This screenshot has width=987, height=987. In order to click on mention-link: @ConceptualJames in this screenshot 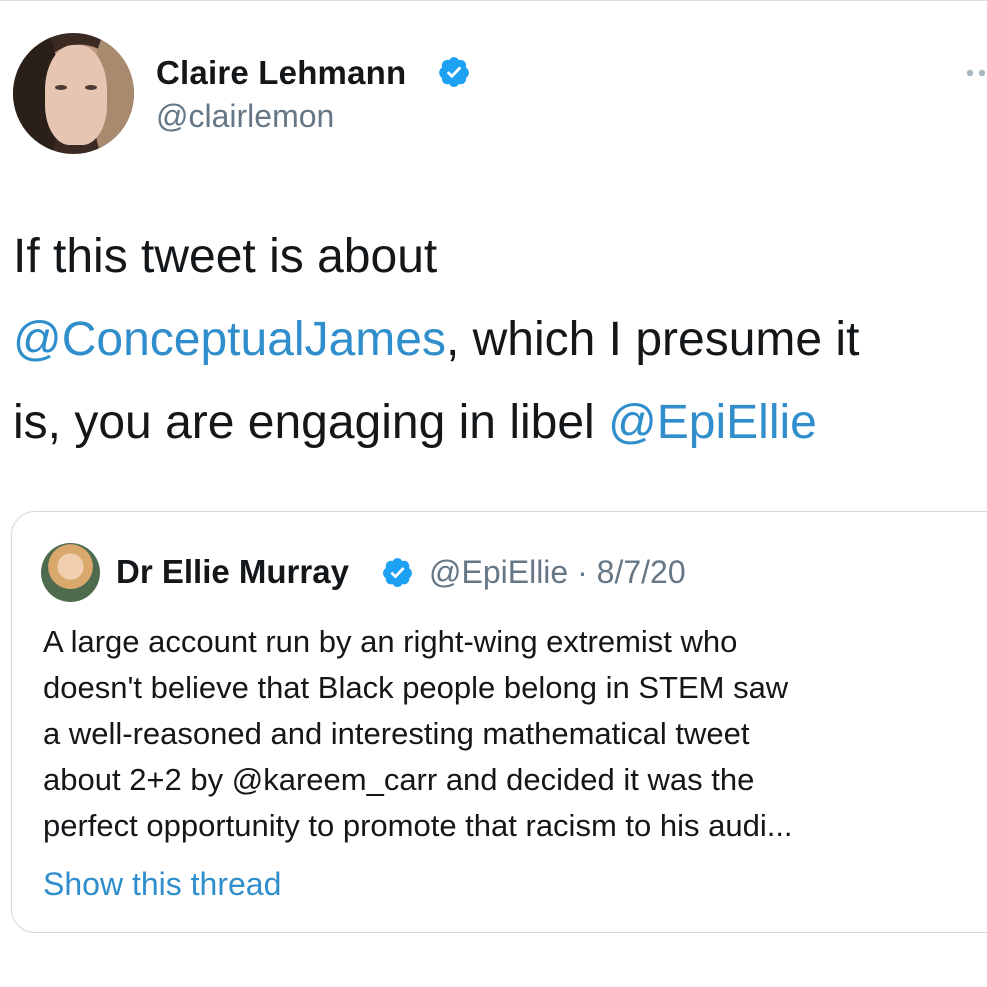, I will do `click(229, 339)`.